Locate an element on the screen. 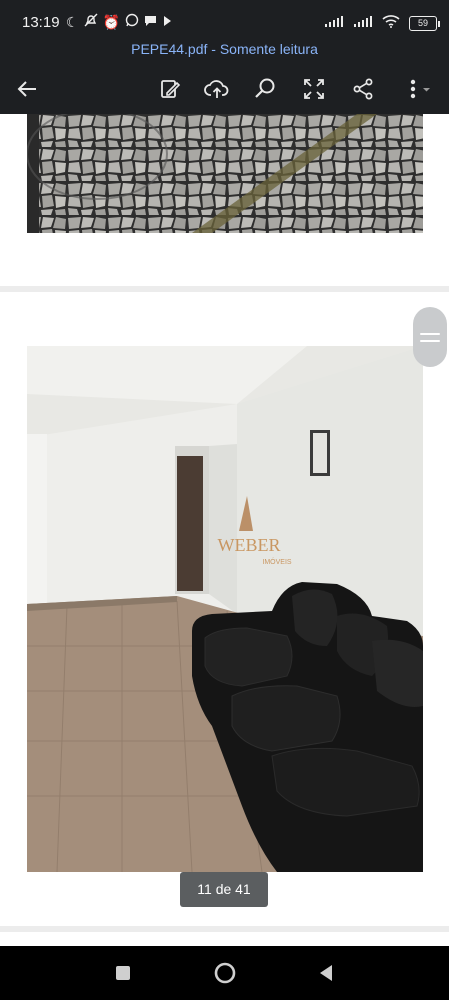 The height and width of the screenshot is (1000, 449). recents-square-icon is located at coordinates (123, 973).